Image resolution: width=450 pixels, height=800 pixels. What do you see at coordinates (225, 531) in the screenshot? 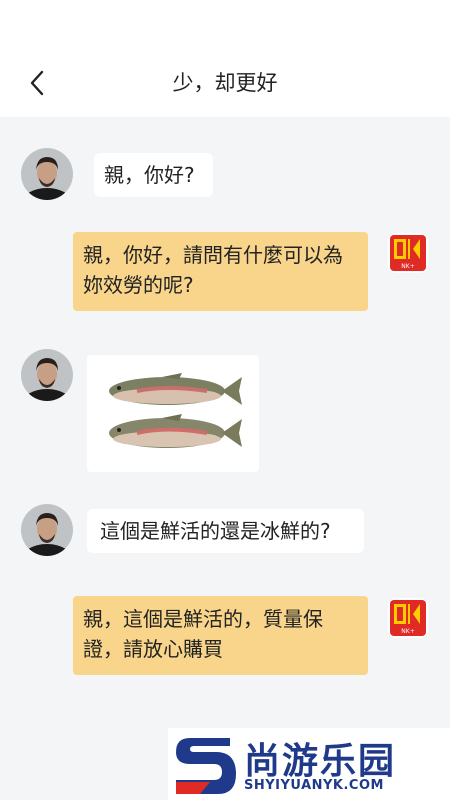
I see `message-bubble-customer: 這個是鮮活的還是冰鮮的?` at bounding box center [225, 531].